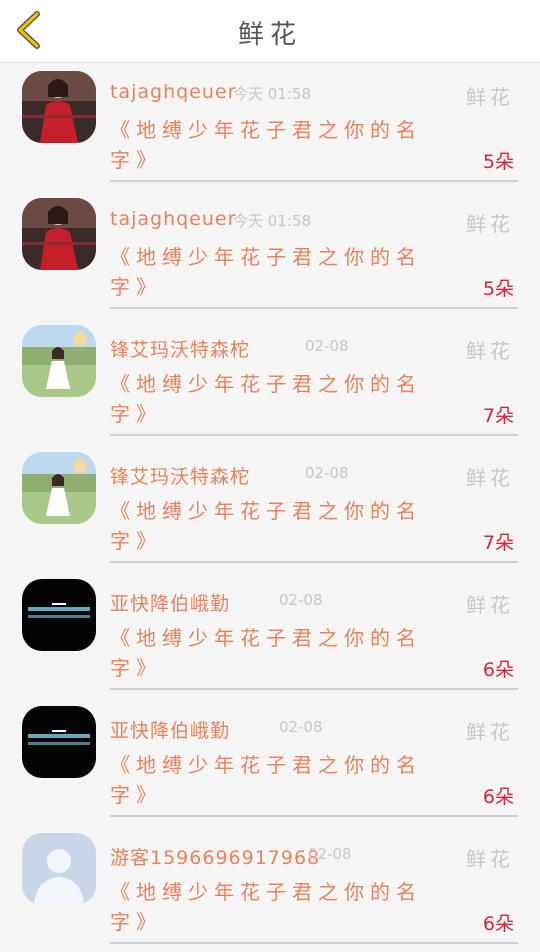 The height and width of the screenshot is (952, 540). I want to click on page-title: 鲜花, so click(269, 35).